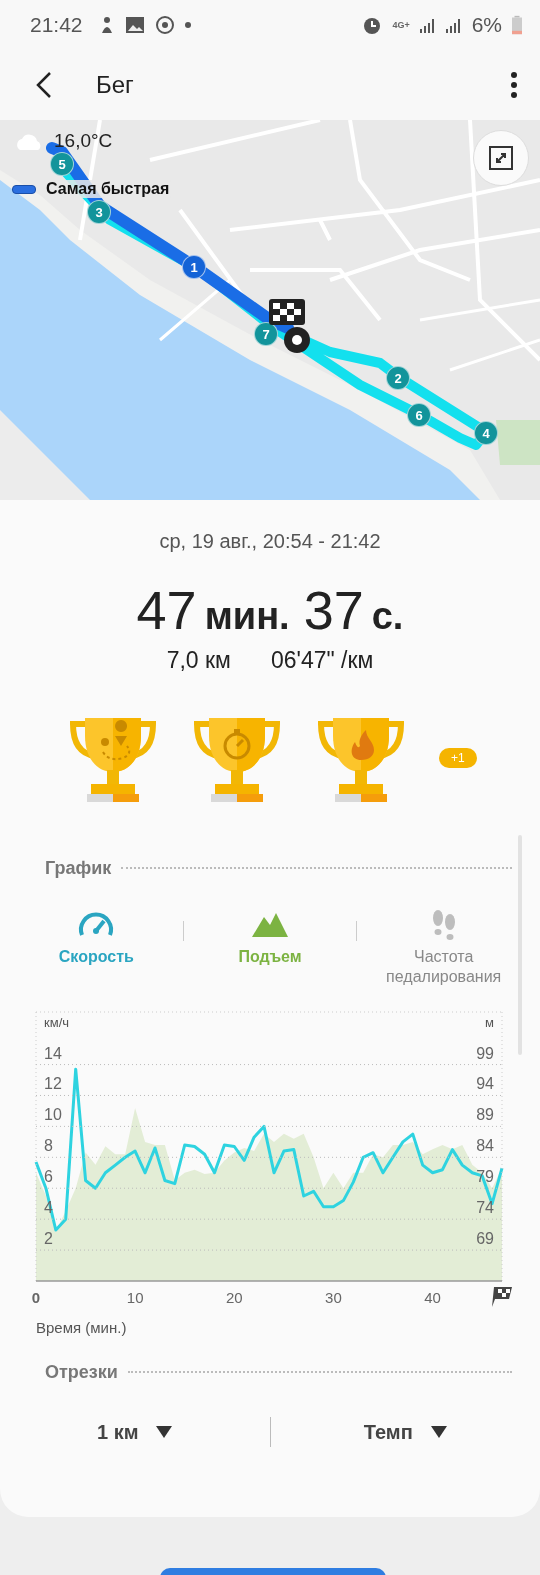 Image resolution: width=540 pixels, height=1575 pixels. What do you see at coordinates (270, 610) in the screenshot?
I see `duration-text: 47 мин. 37 с.` at bounding box center [270, 610].